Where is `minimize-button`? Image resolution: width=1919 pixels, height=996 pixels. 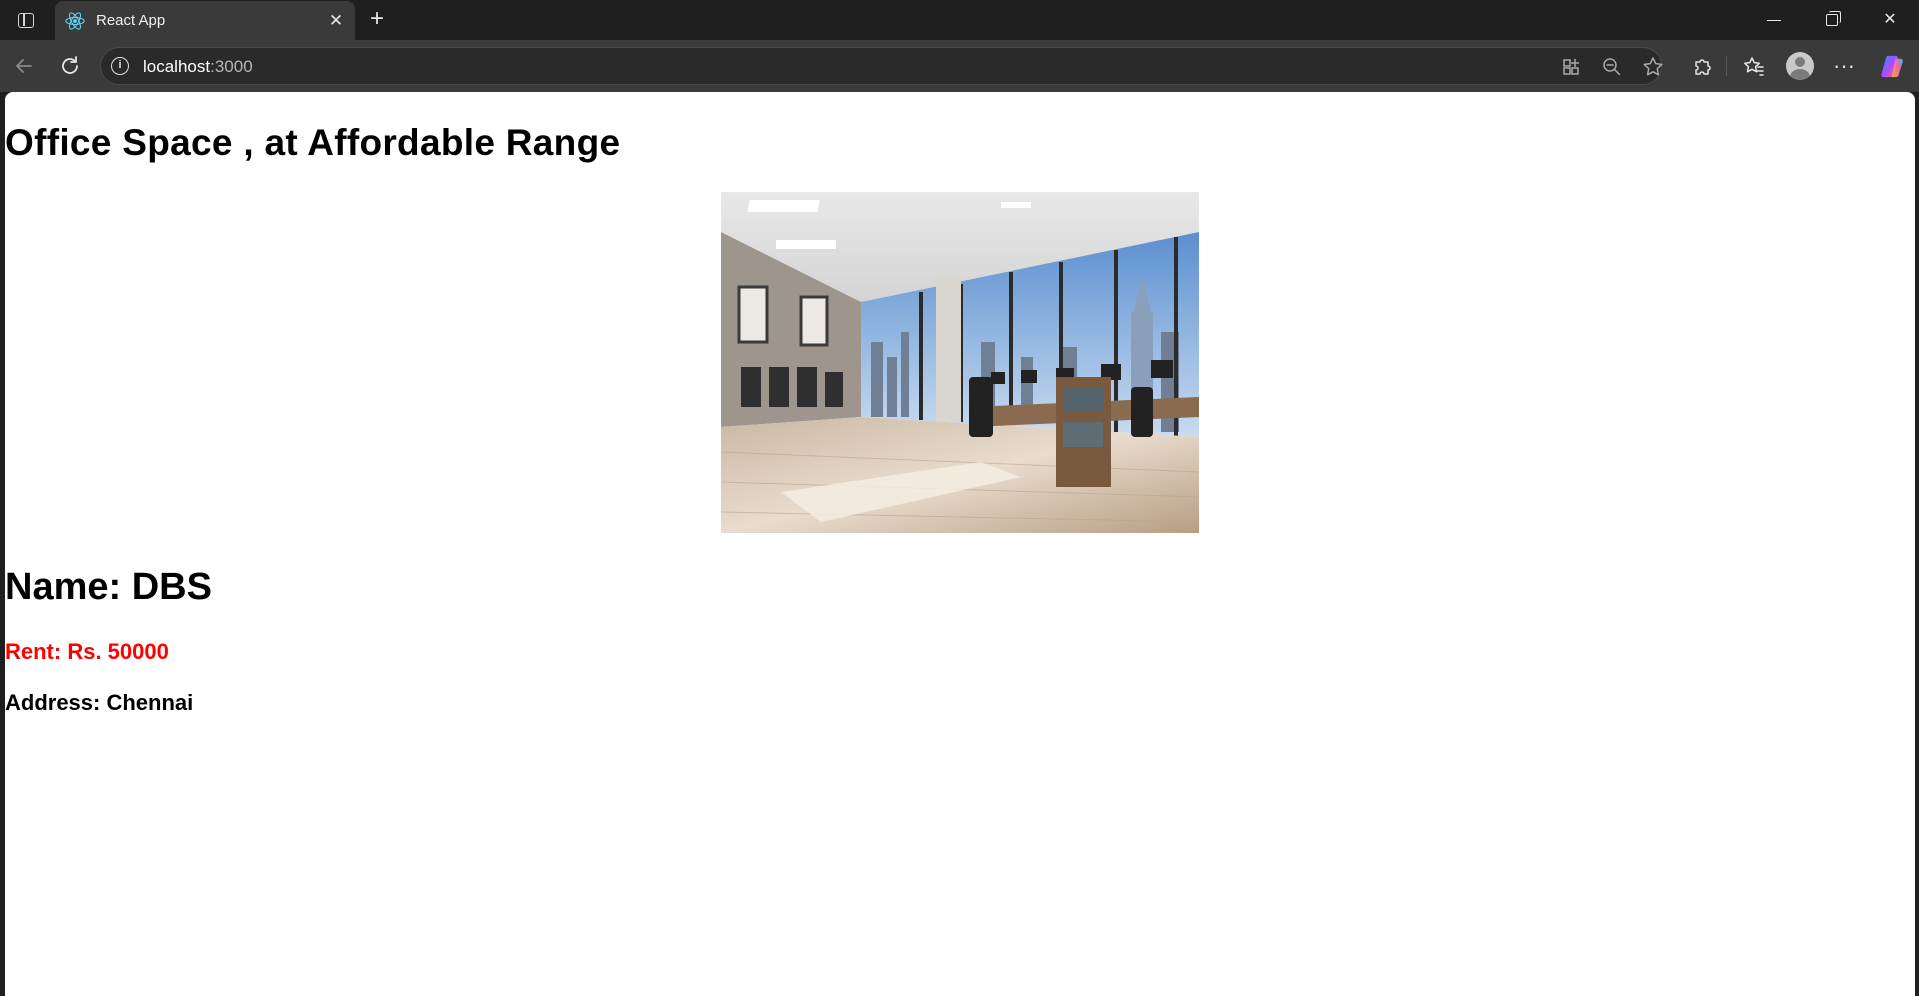 minimize-button is located at coordinates (1774, 20).